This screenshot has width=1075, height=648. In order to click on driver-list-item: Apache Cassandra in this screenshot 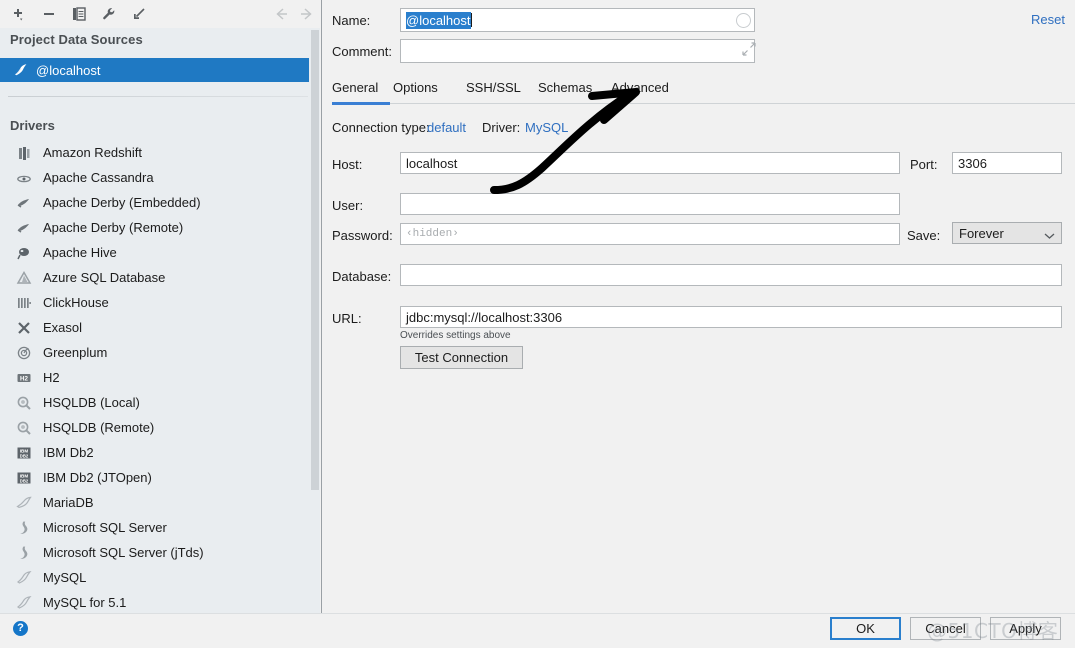, I will do `click(154, 177)`.